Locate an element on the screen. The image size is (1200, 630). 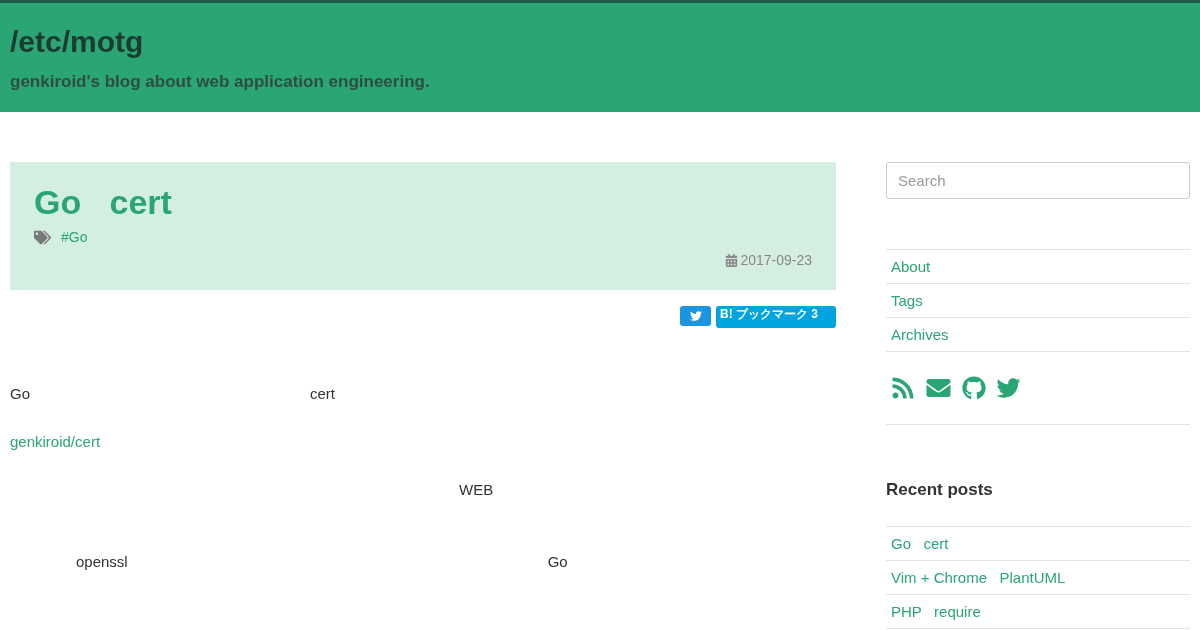
calendar-icon is located at coordinates (732, 260).